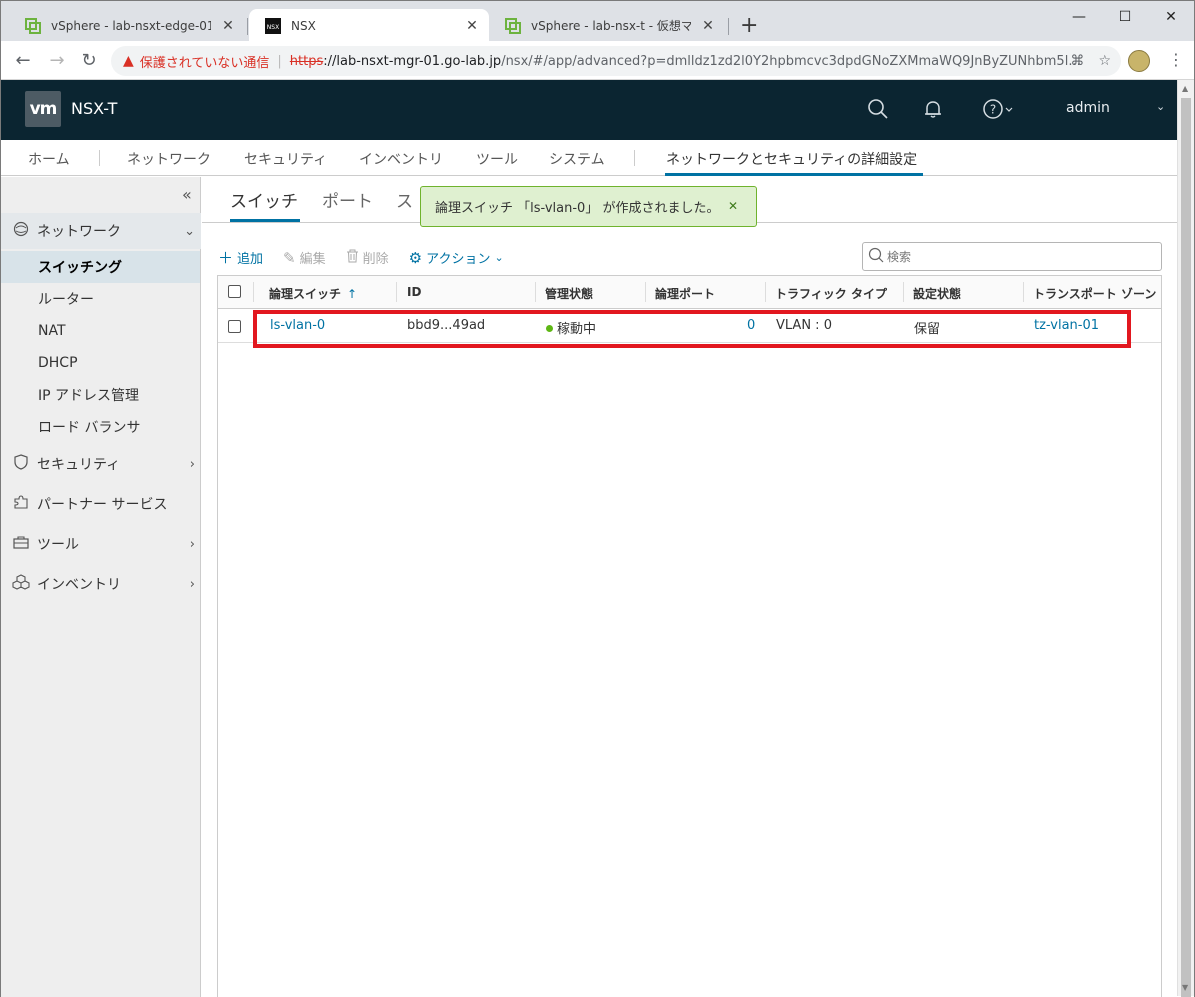 Image resolution: width=1195 pixels, height=997 pixels. Describe the element at coordinates (1079, 17) in the screenshot. I see `minimize-icon: —` at that location.